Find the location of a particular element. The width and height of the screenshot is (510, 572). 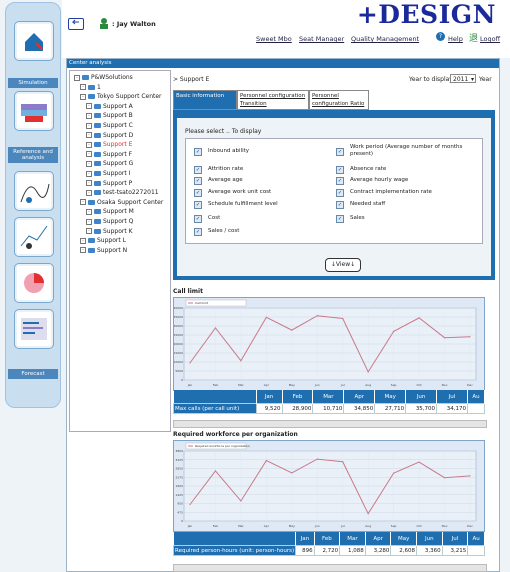

tree-node: - Support D is located at coordinates (109, 135).